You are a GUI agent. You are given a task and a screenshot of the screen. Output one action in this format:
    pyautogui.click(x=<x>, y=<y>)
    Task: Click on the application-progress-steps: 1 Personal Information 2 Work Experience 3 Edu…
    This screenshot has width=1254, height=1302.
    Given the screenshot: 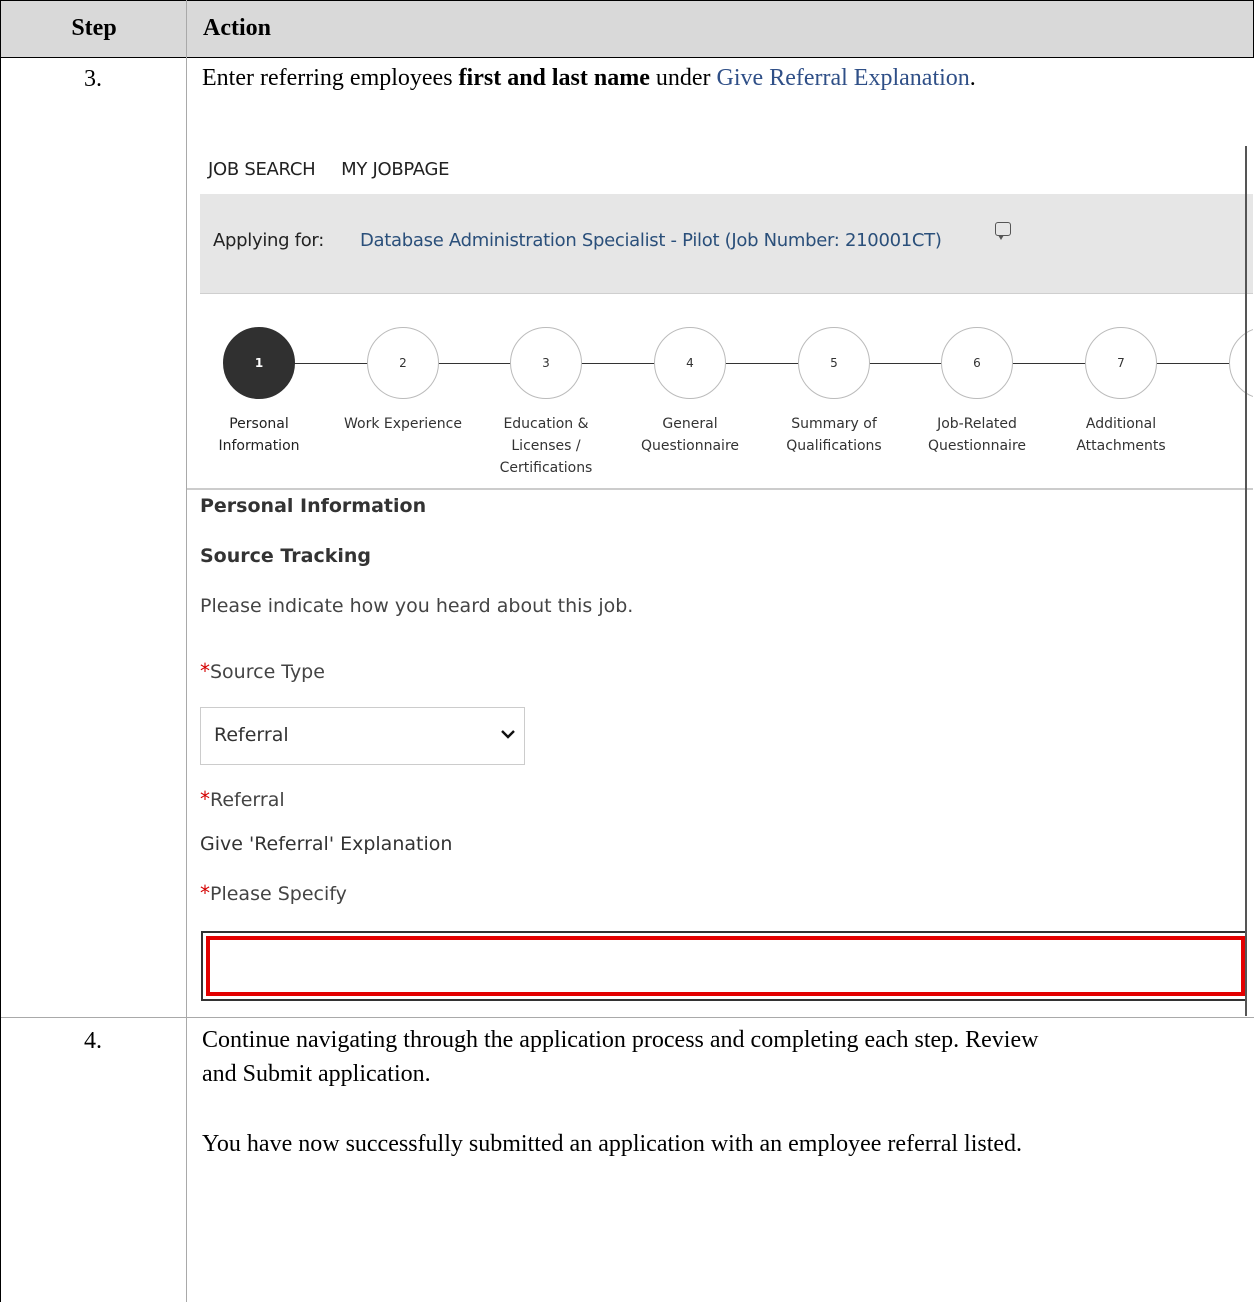 What is the action you would take?
    pyautogui.click(x=720, y=405)
    